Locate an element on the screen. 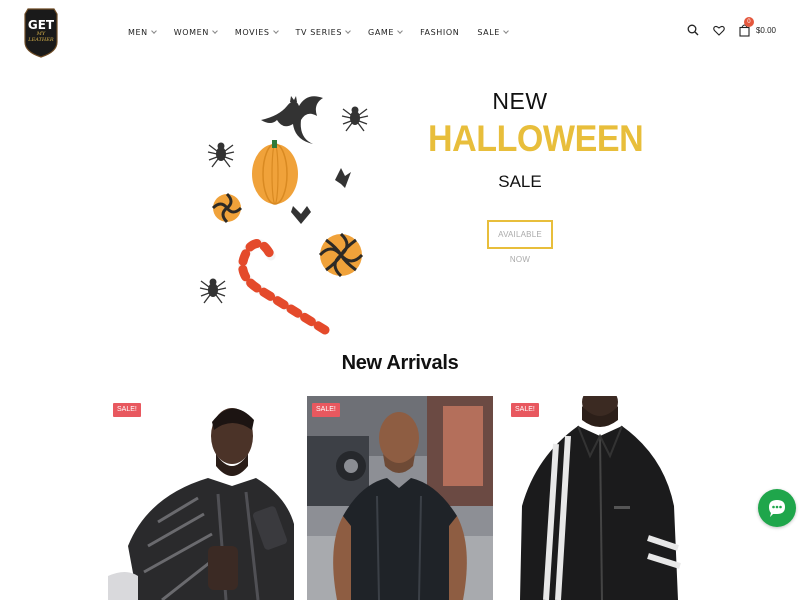  chat-button is located at coordinates (777, 508).